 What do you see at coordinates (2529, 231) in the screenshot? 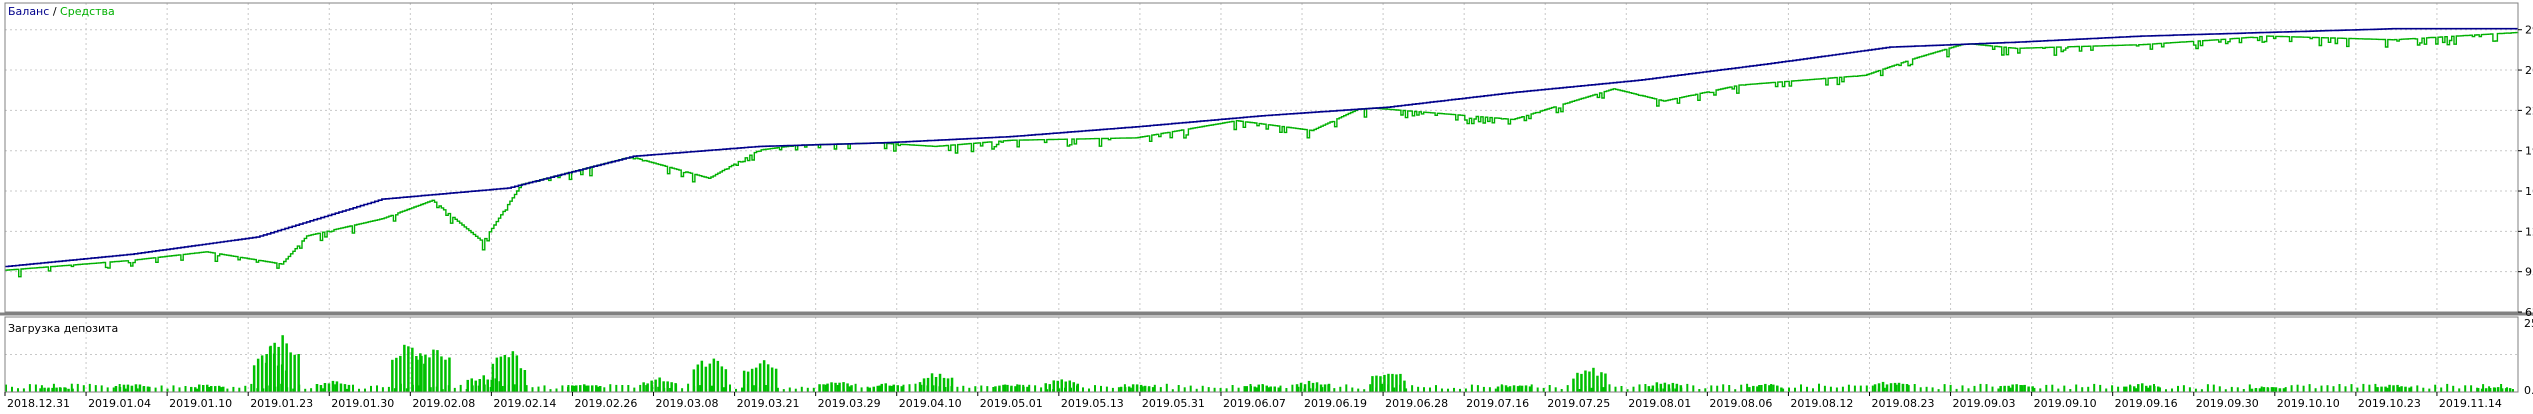
I see `y-tick-label: 1287` at bounding box center [2529, 231].